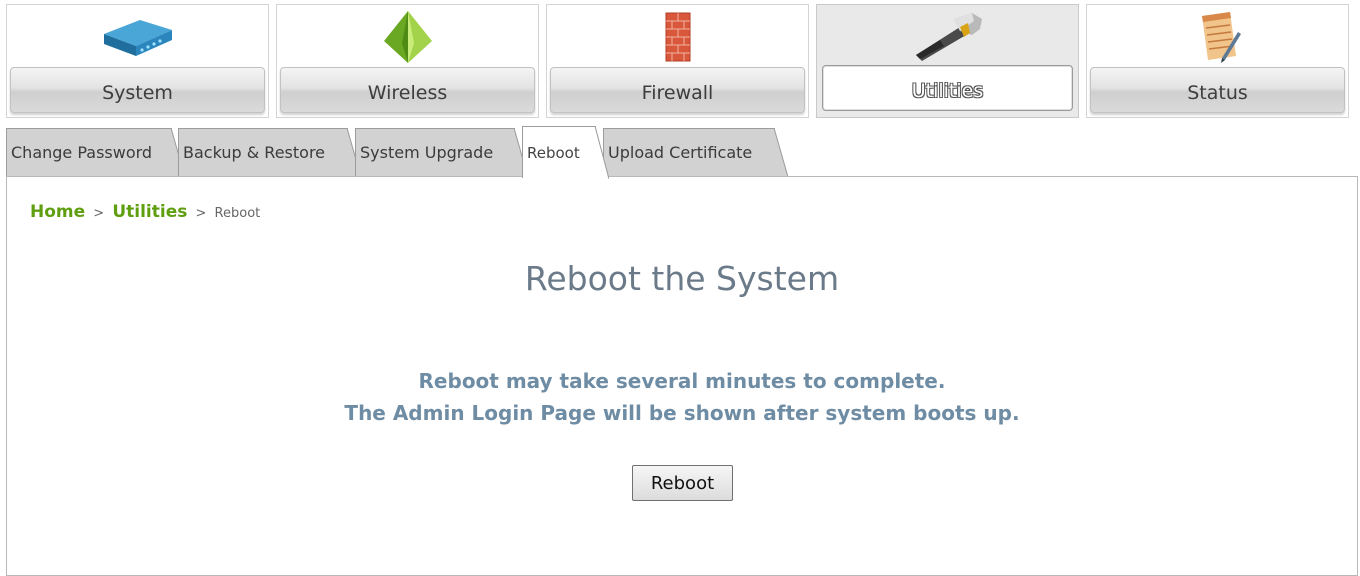  I want to click on nav-wireless: Wireless, so click(407, 61).